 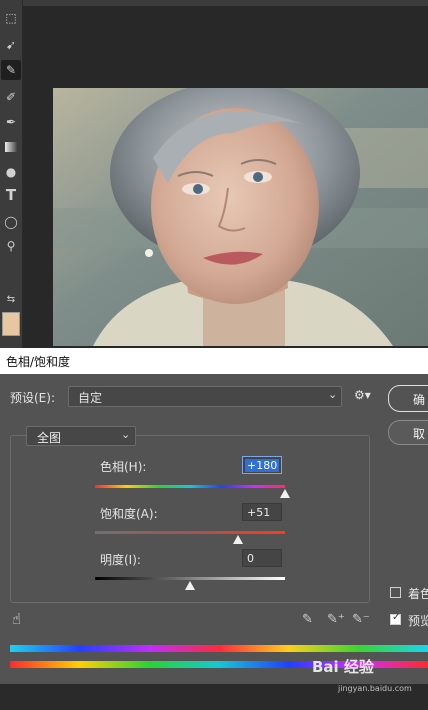 I want to click on hue-input: +180, so click(x=262, y=465).